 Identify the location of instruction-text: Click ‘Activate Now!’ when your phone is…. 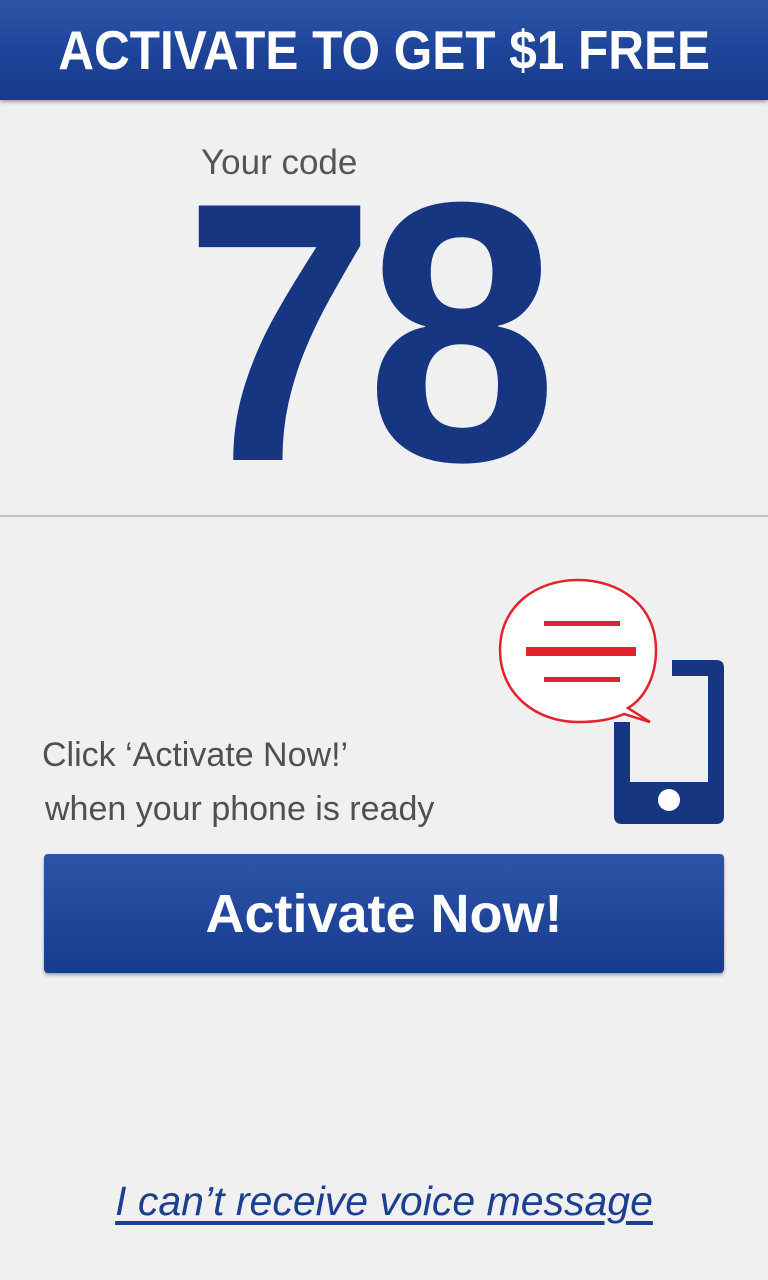
(238, 782).